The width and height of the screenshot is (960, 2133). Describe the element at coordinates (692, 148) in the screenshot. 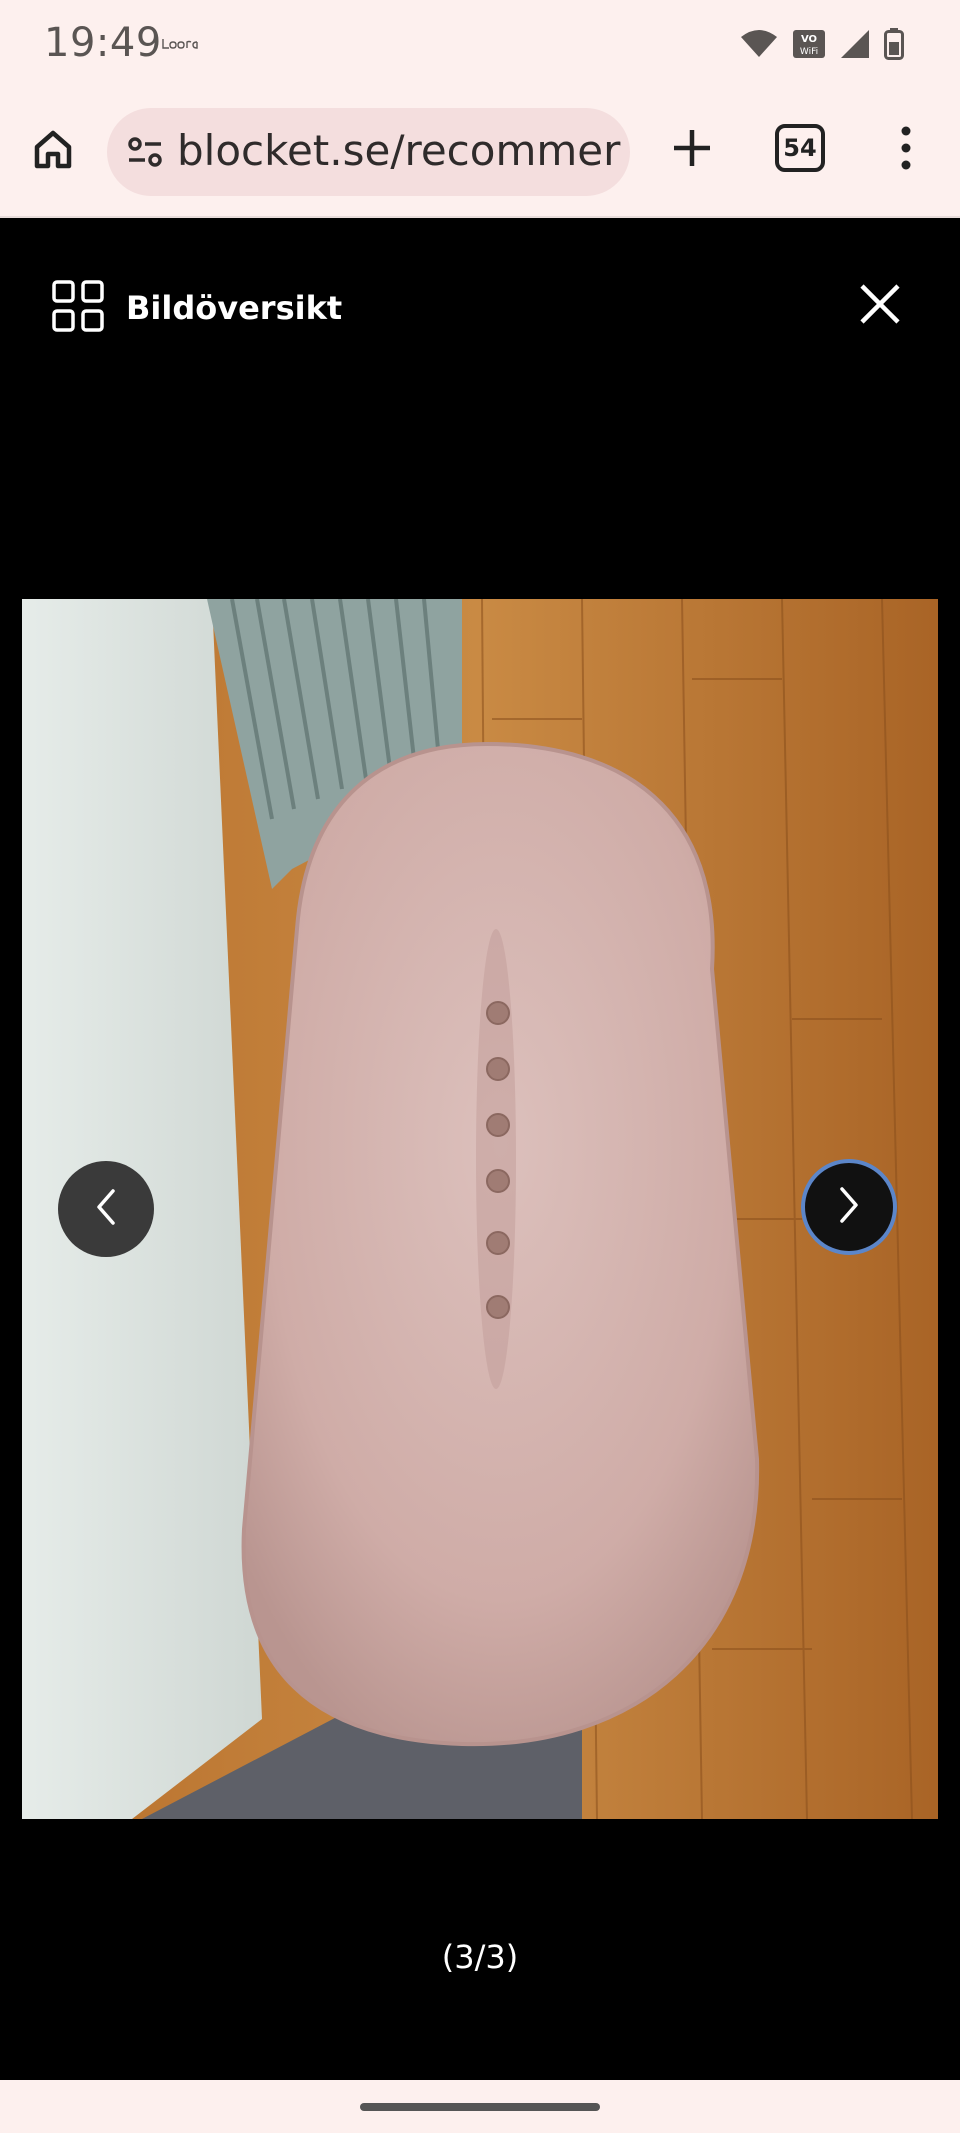

I see `new-tab-icon` at that location.